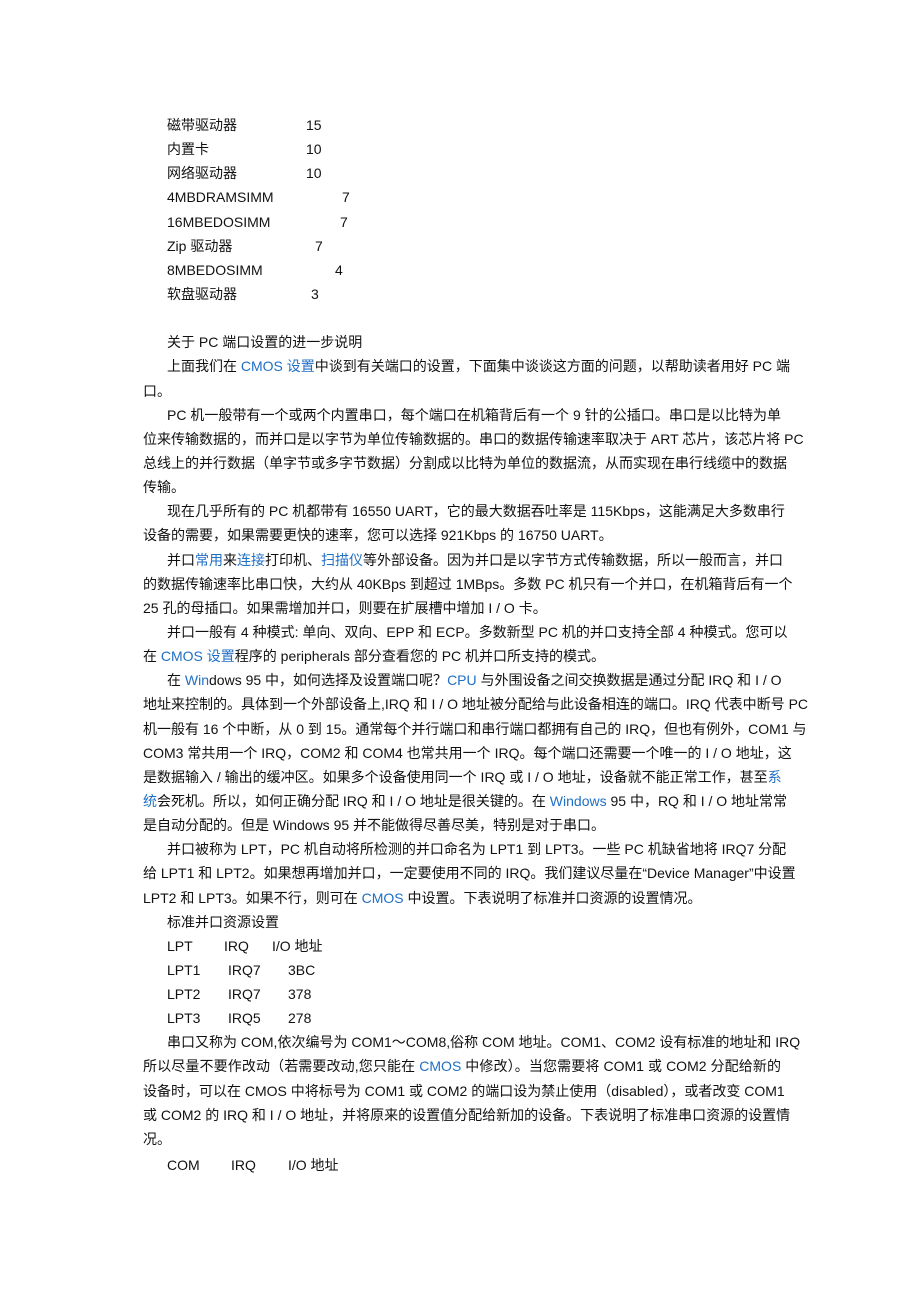  Describe the element at coordinates (230, 559) in the screenshot. I see `text-segment: 来` at that location.